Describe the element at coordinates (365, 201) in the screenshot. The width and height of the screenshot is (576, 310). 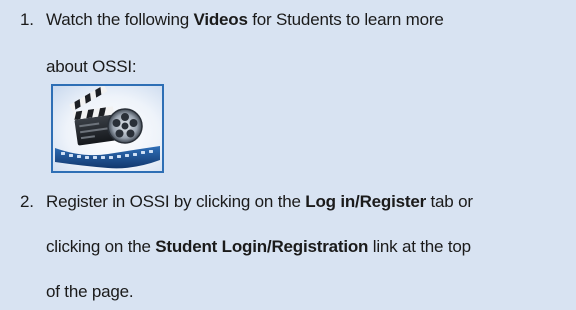
I see `login-register-tab-label: Log in/Register` at that location.